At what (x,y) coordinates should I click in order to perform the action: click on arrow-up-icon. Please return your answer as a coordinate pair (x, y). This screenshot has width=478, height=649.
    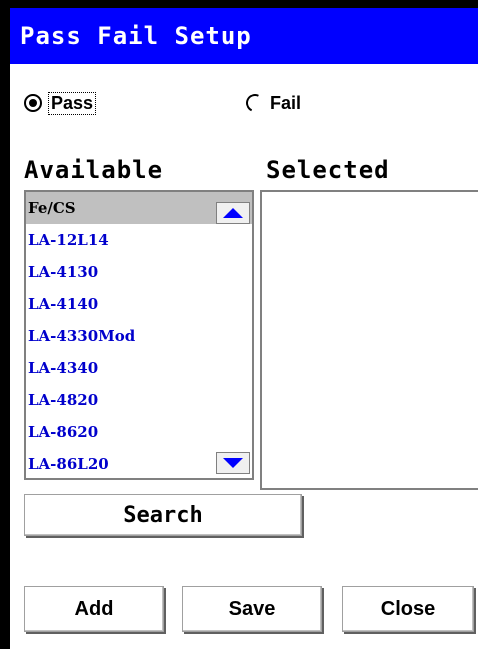
    Looking at the image, I should click on (233, 213).